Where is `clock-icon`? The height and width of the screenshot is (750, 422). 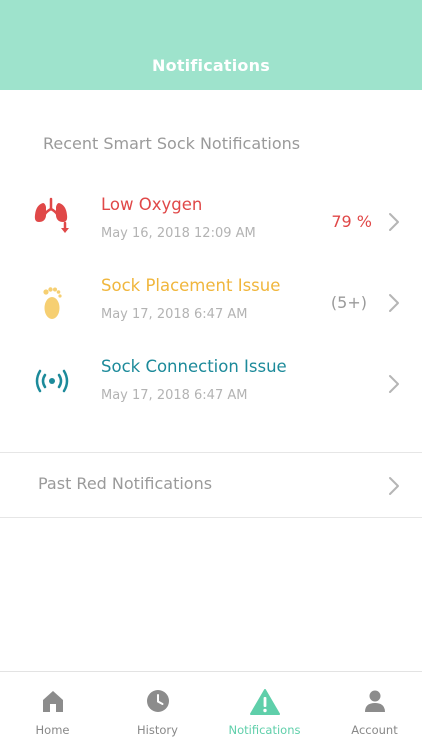
clock-icon is located at coordinates (157, 701).